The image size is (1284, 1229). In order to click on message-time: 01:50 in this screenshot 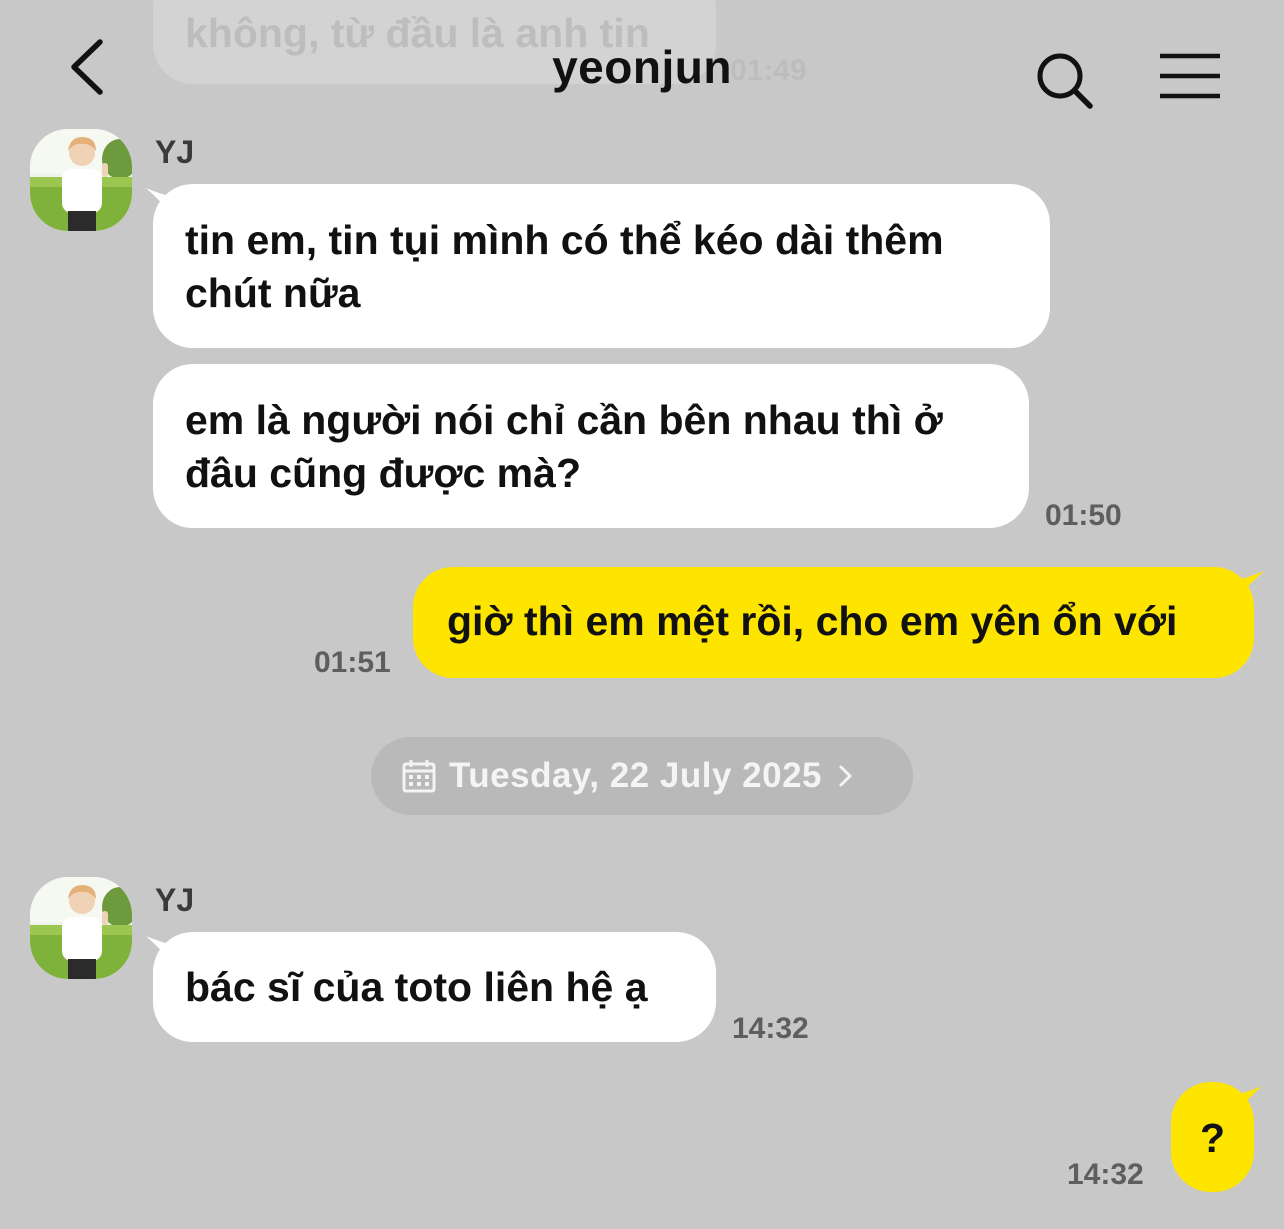, I will do `click(1083, 515)`.